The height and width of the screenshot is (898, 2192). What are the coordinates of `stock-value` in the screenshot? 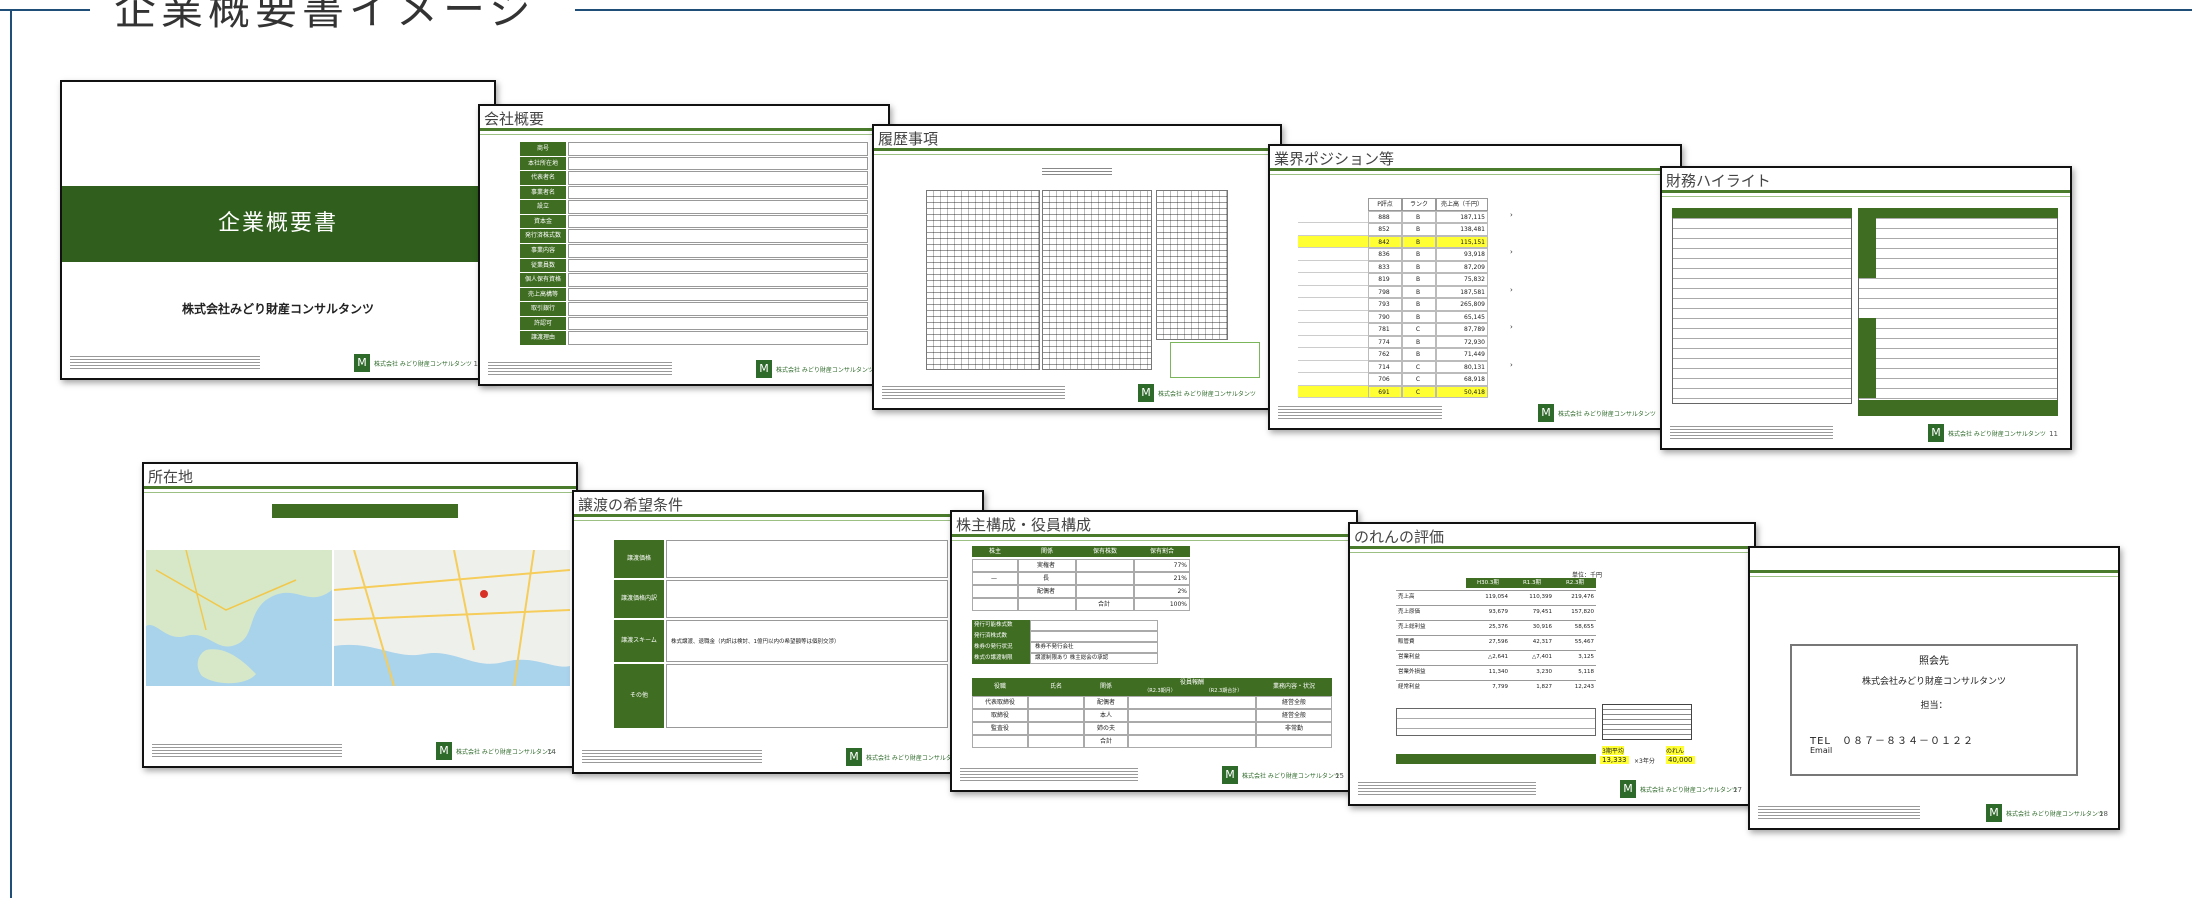 It's located at (1094, 625).